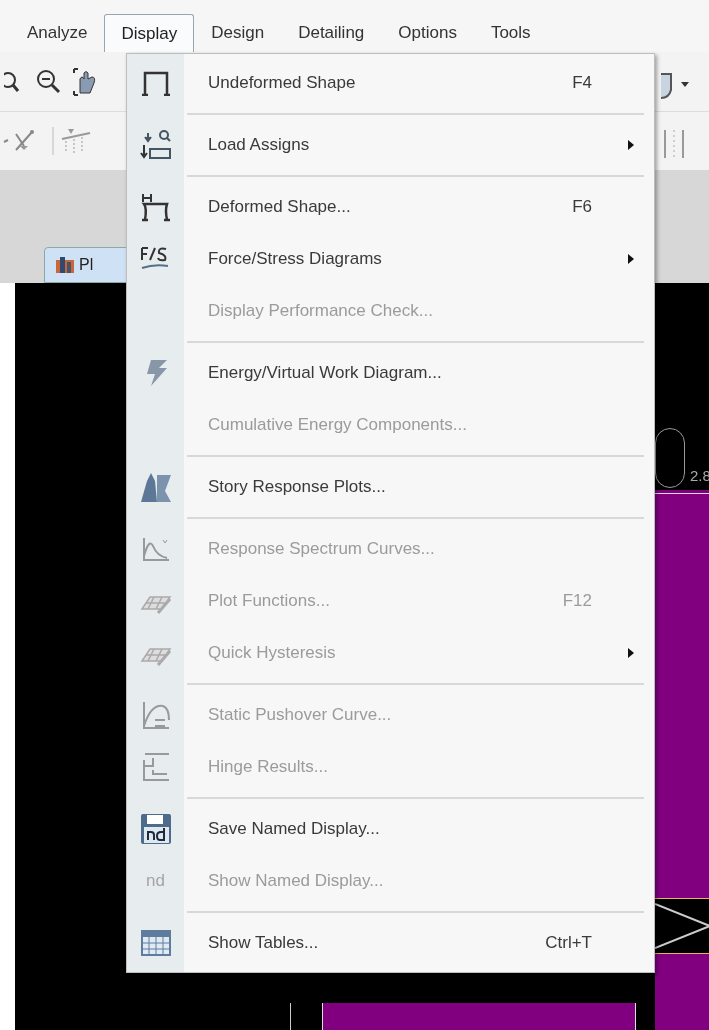 This screenshot has width=709, height=1030. Describe the element at coordinates (390, 83) in the screenshot. I see `menu-item: Undeformed Shape F4` at that location.